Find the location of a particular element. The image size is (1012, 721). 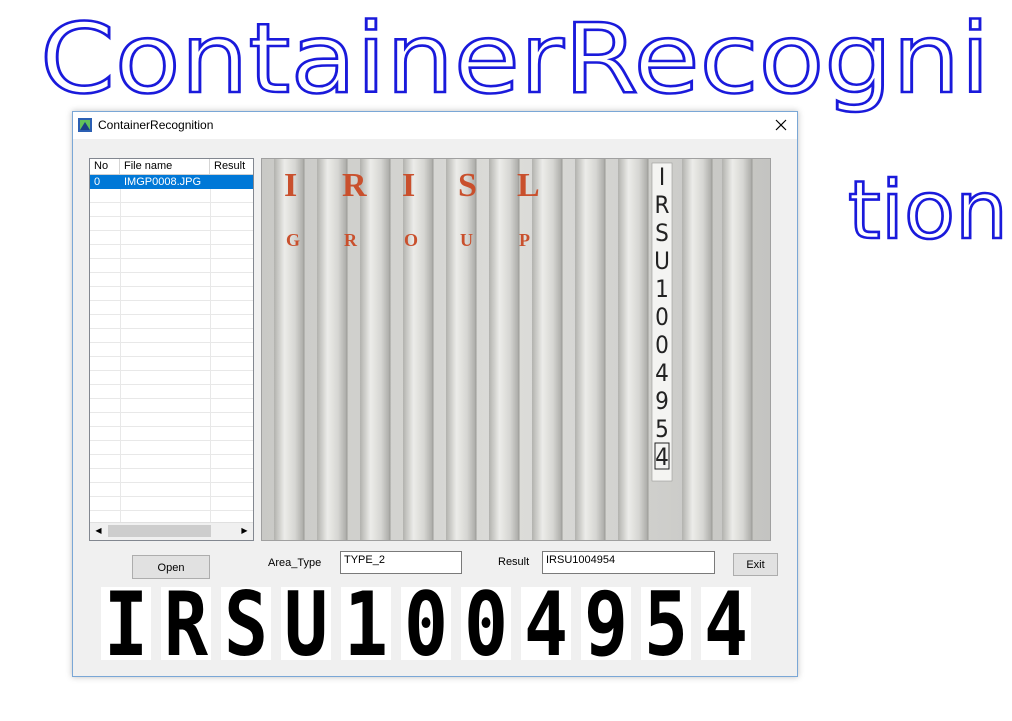

window-title: ContainerRecognition is located at coordinates (156, 125).